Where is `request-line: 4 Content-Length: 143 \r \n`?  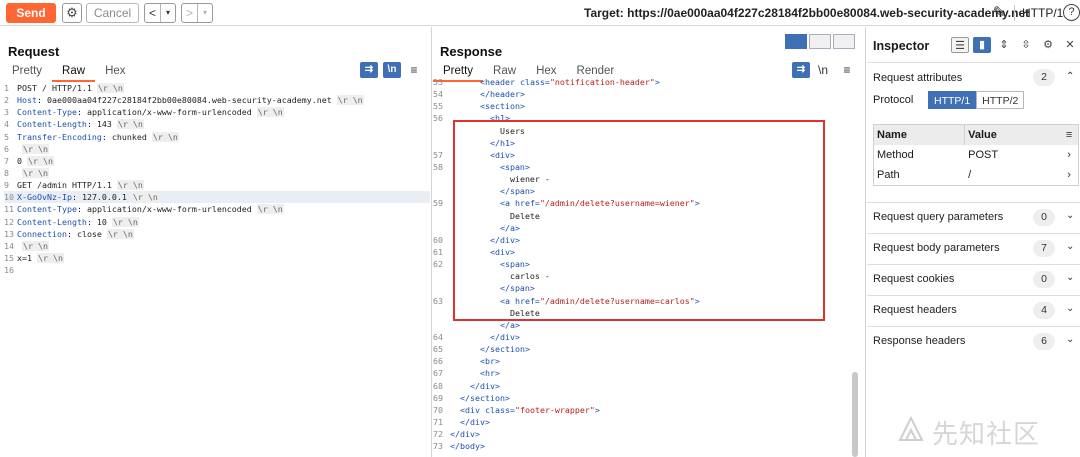
request-line: 4 Content-Length: 143 \r \n is located at coordinates (217, 124).